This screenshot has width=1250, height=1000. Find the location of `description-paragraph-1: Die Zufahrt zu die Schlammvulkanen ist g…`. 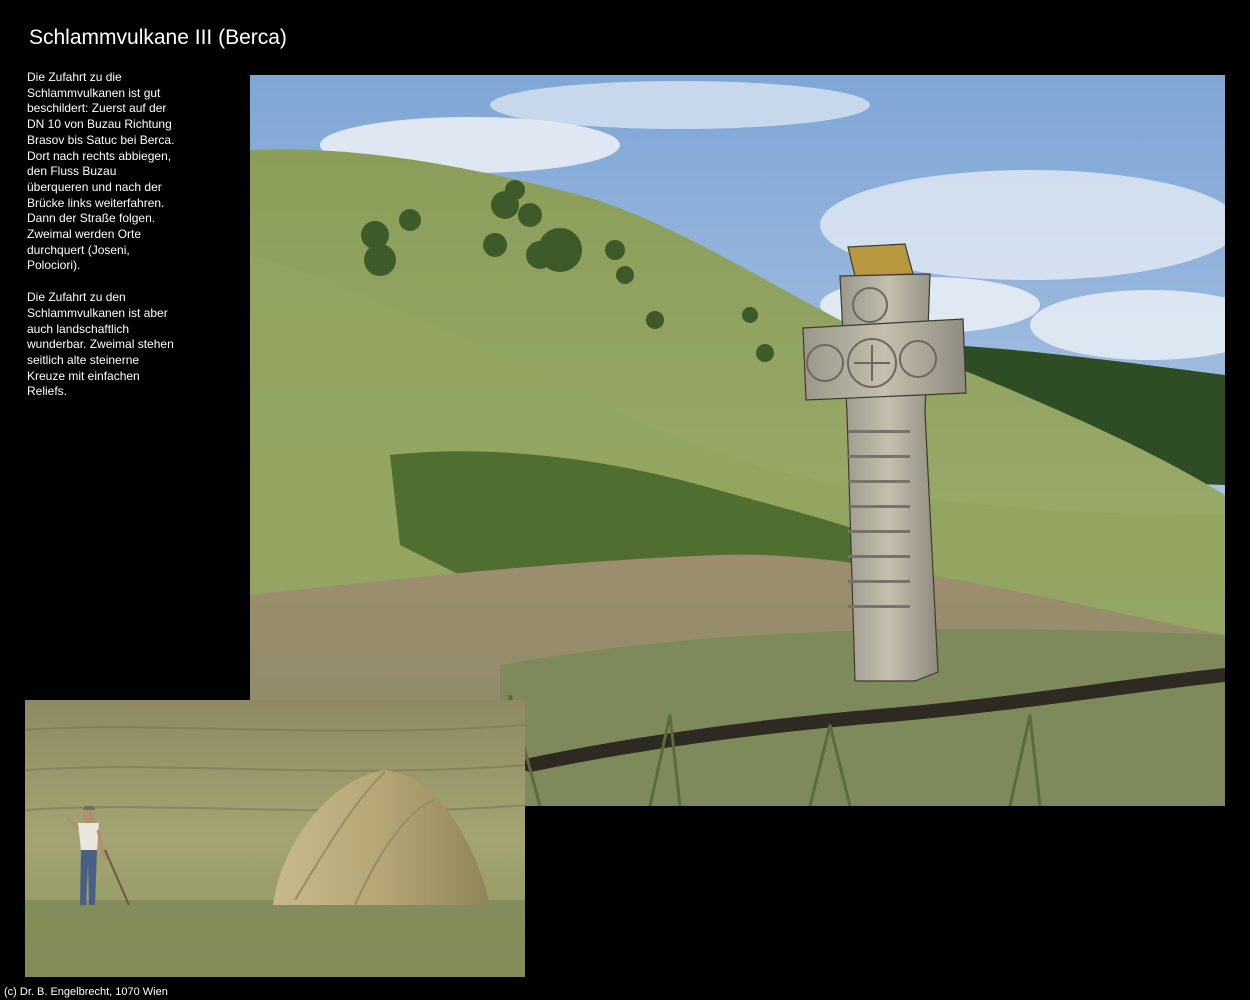

description-paragraph-1: Die Zufahrt zu die Schlammvulkanen ist g… is located at coordinates (101, 171).